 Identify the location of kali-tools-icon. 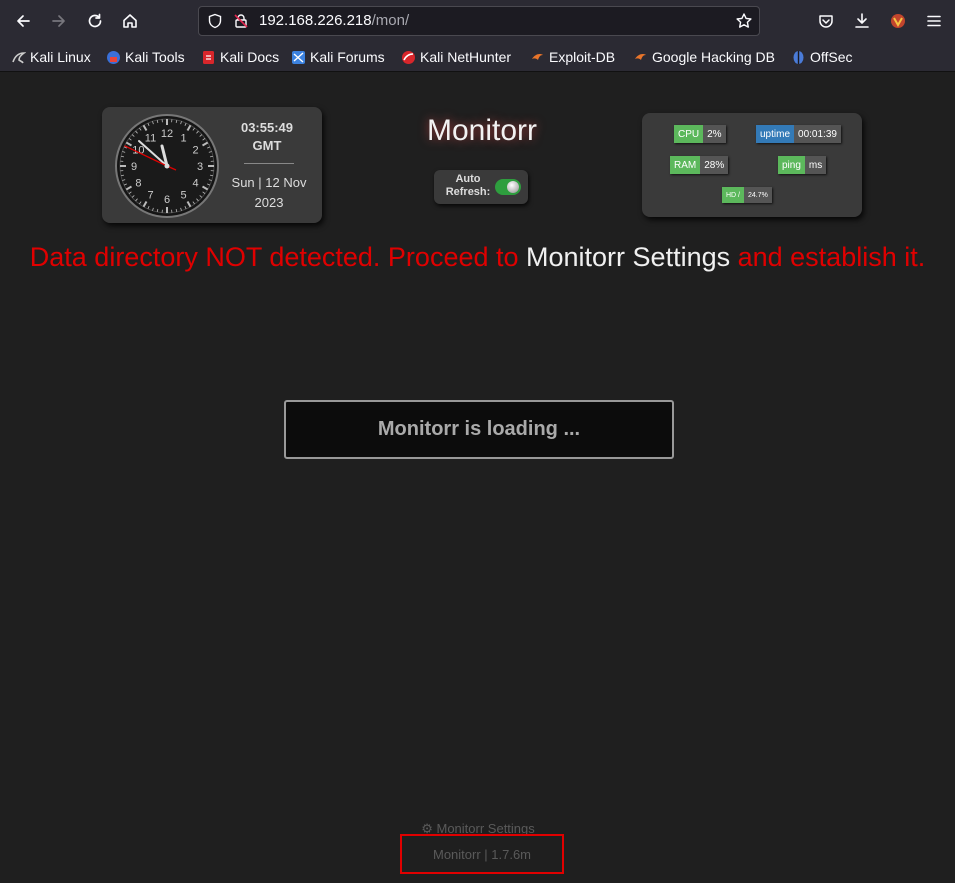
(113, 57).